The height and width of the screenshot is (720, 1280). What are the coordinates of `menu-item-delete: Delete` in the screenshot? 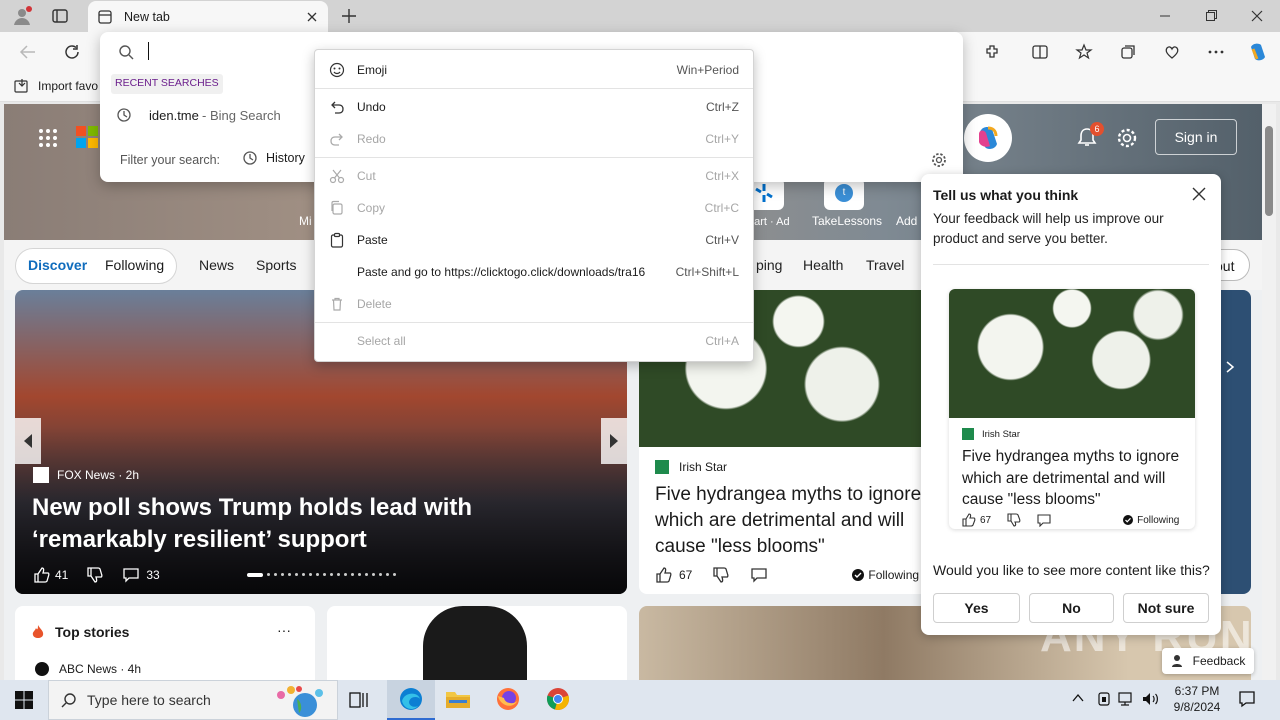 It's located at (534, 304).